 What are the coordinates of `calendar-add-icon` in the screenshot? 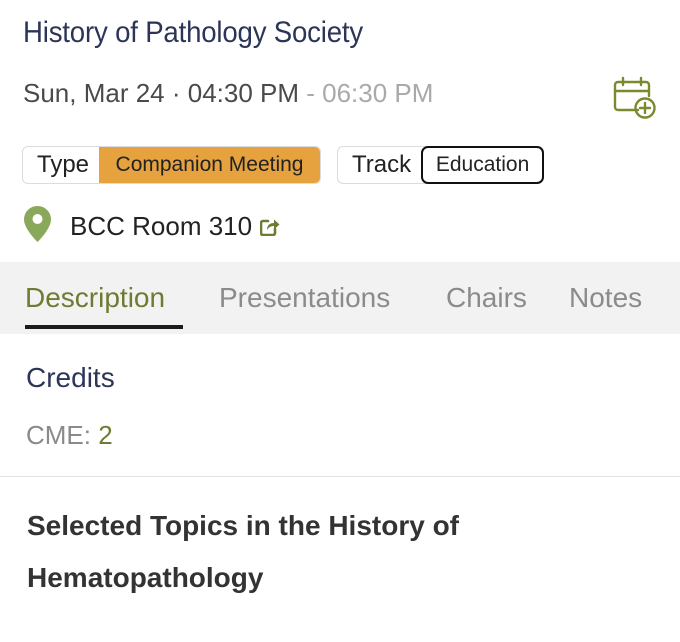 It's located at (634, 97).